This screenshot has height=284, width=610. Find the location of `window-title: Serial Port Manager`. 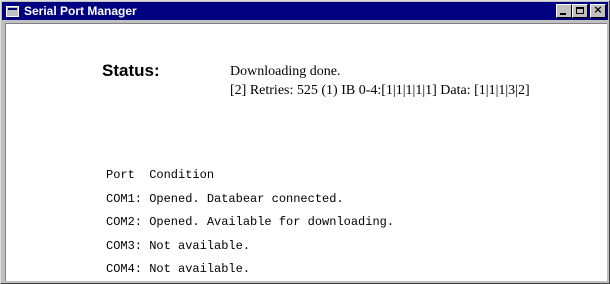

window-title: Serial Port Manager is located at coordinates (80, 11).